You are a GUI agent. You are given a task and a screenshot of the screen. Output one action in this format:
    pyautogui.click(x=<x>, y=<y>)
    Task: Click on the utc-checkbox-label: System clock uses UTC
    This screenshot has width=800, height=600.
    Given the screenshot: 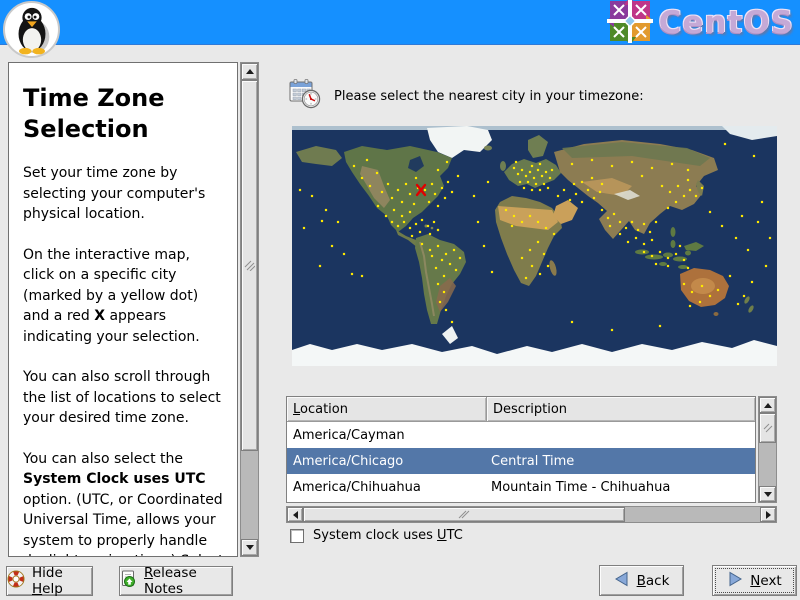 What is the action you would take?
    pyautogui.click(x=388, y=535)
    